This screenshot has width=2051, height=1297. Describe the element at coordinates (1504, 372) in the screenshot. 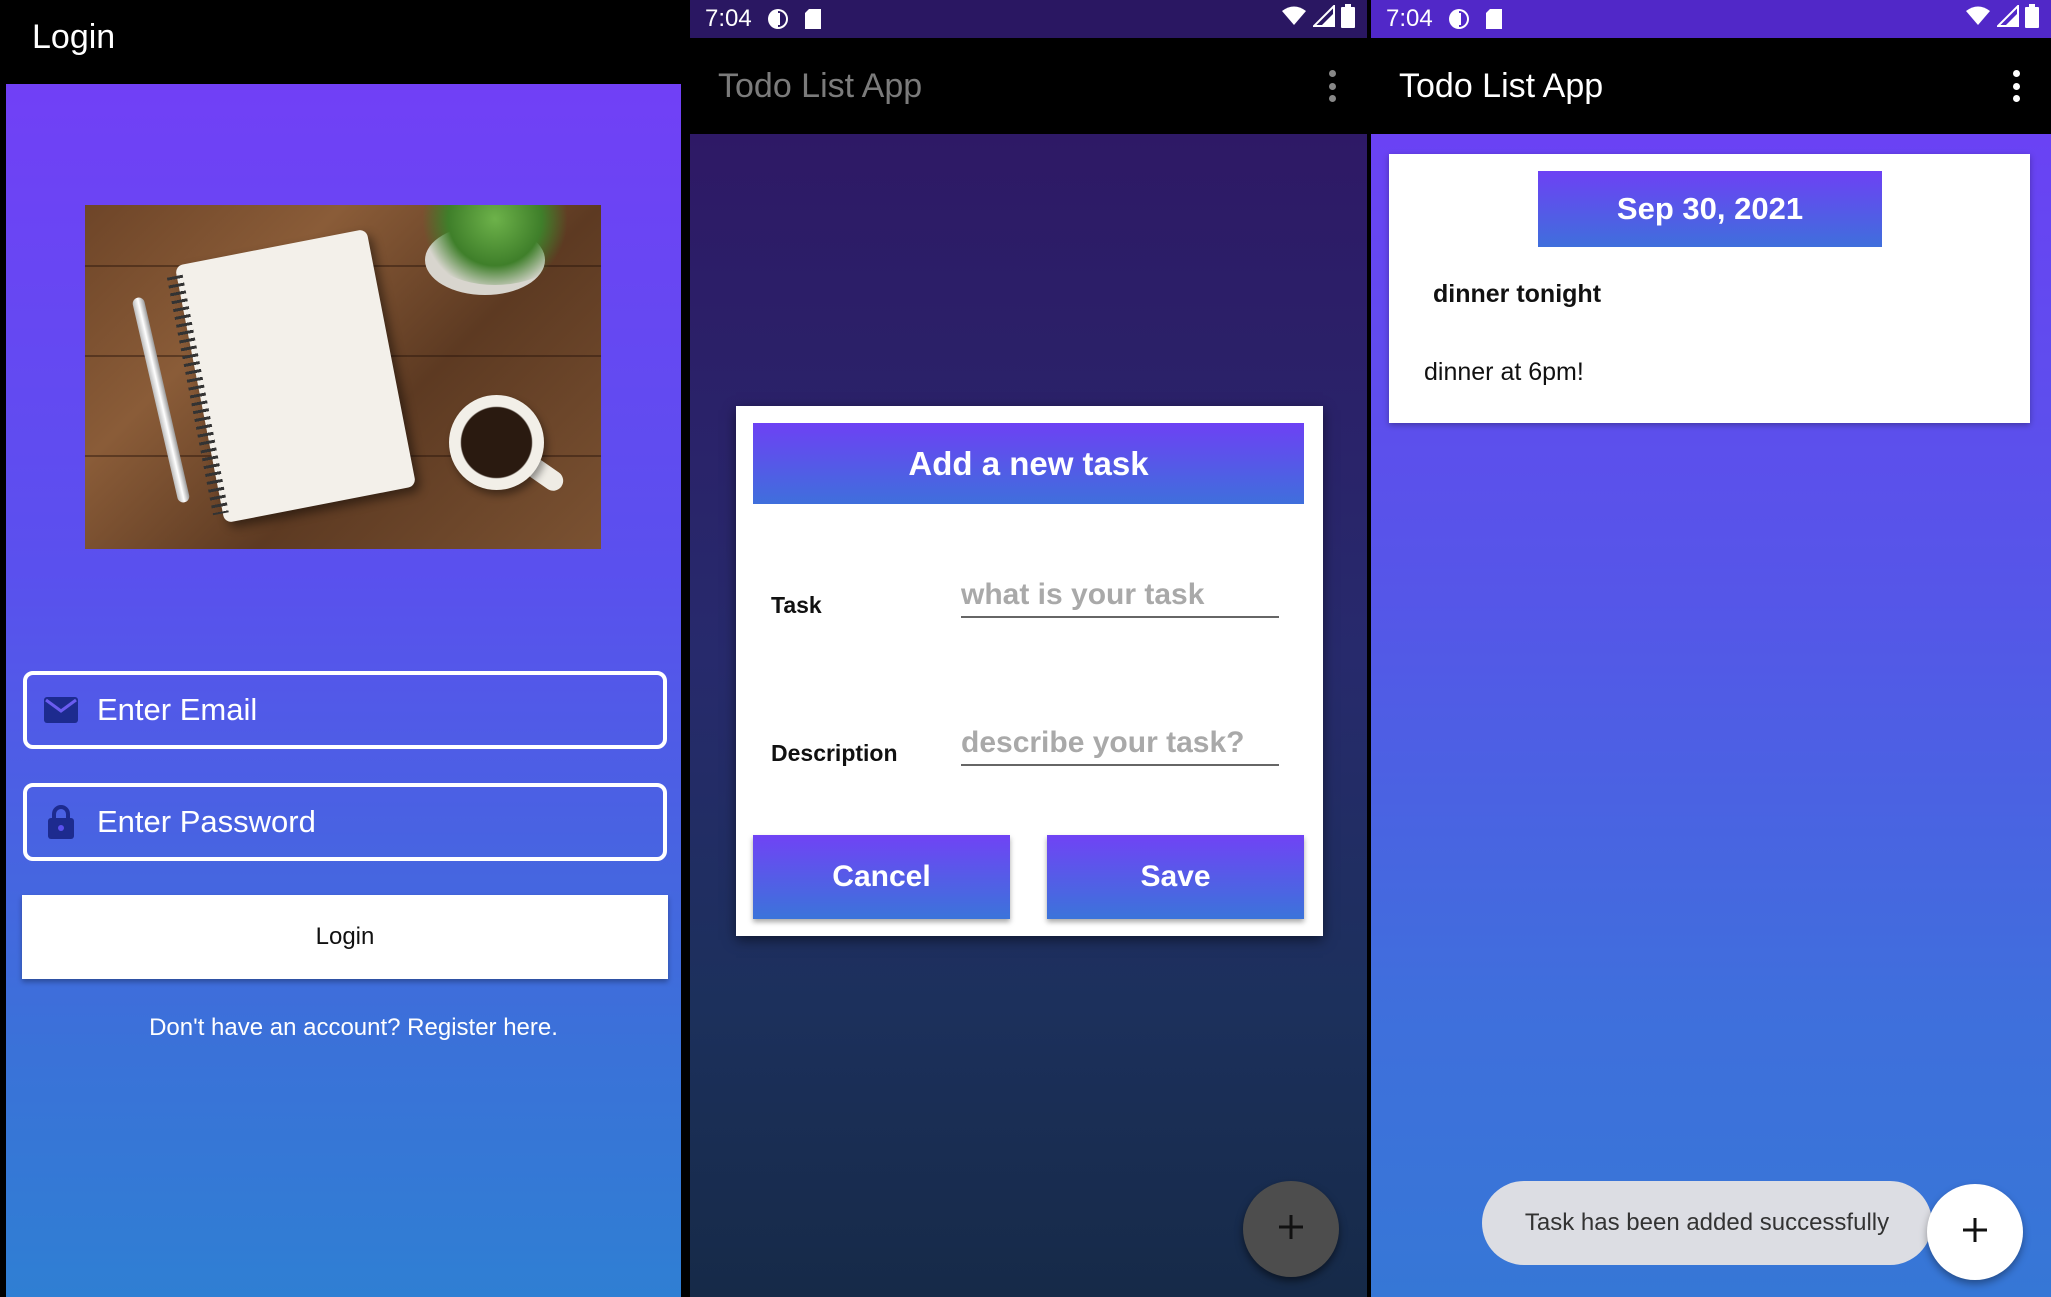

I see `task-description: dinner at 6pm!` at that location.